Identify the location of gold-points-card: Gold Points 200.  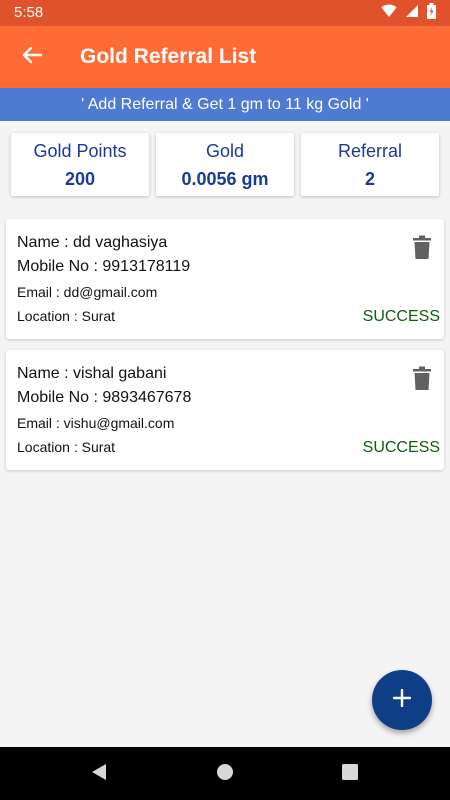
(80, 164).